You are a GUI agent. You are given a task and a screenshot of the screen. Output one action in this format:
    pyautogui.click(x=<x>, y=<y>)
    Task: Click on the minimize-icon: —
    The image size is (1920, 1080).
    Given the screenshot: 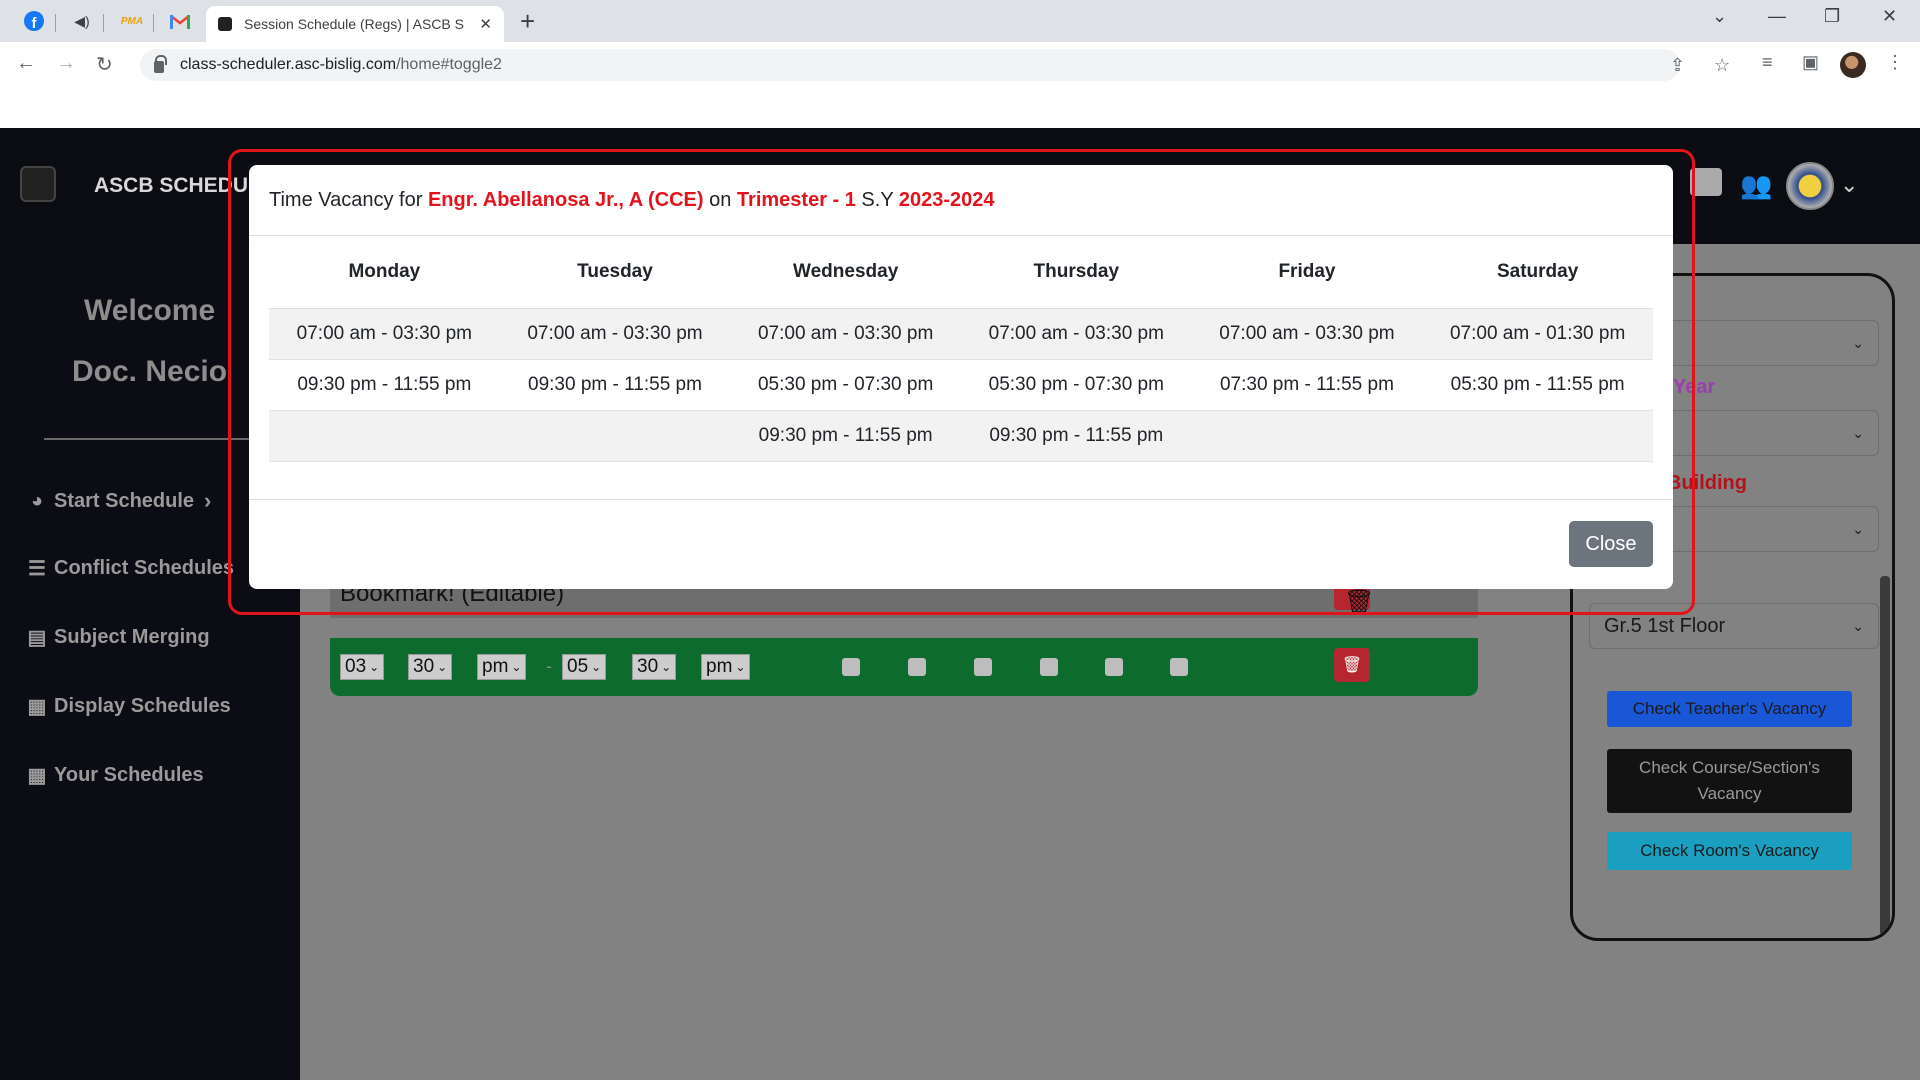 What is the action you would take?
    pyautogui.click(x=1777, y=16)
    